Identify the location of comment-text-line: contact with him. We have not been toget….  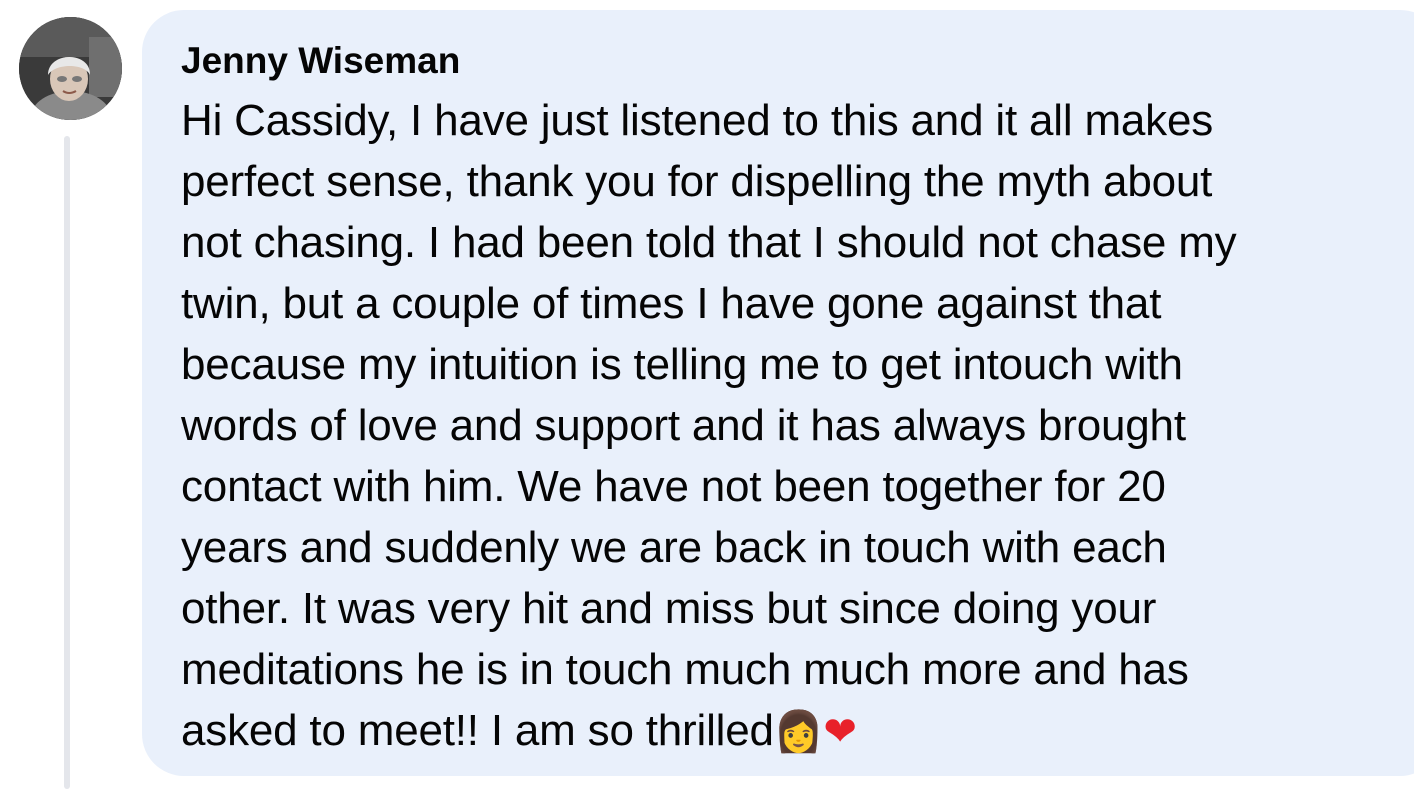
(673, 486).